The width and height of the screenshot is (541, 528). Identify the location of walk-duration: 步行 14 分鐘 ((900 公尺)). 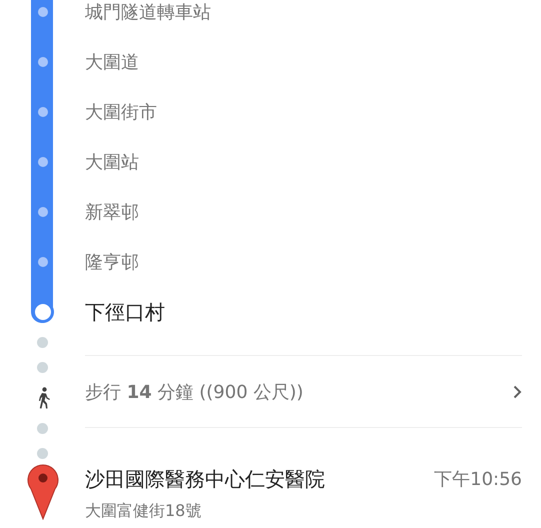
(194, 392).